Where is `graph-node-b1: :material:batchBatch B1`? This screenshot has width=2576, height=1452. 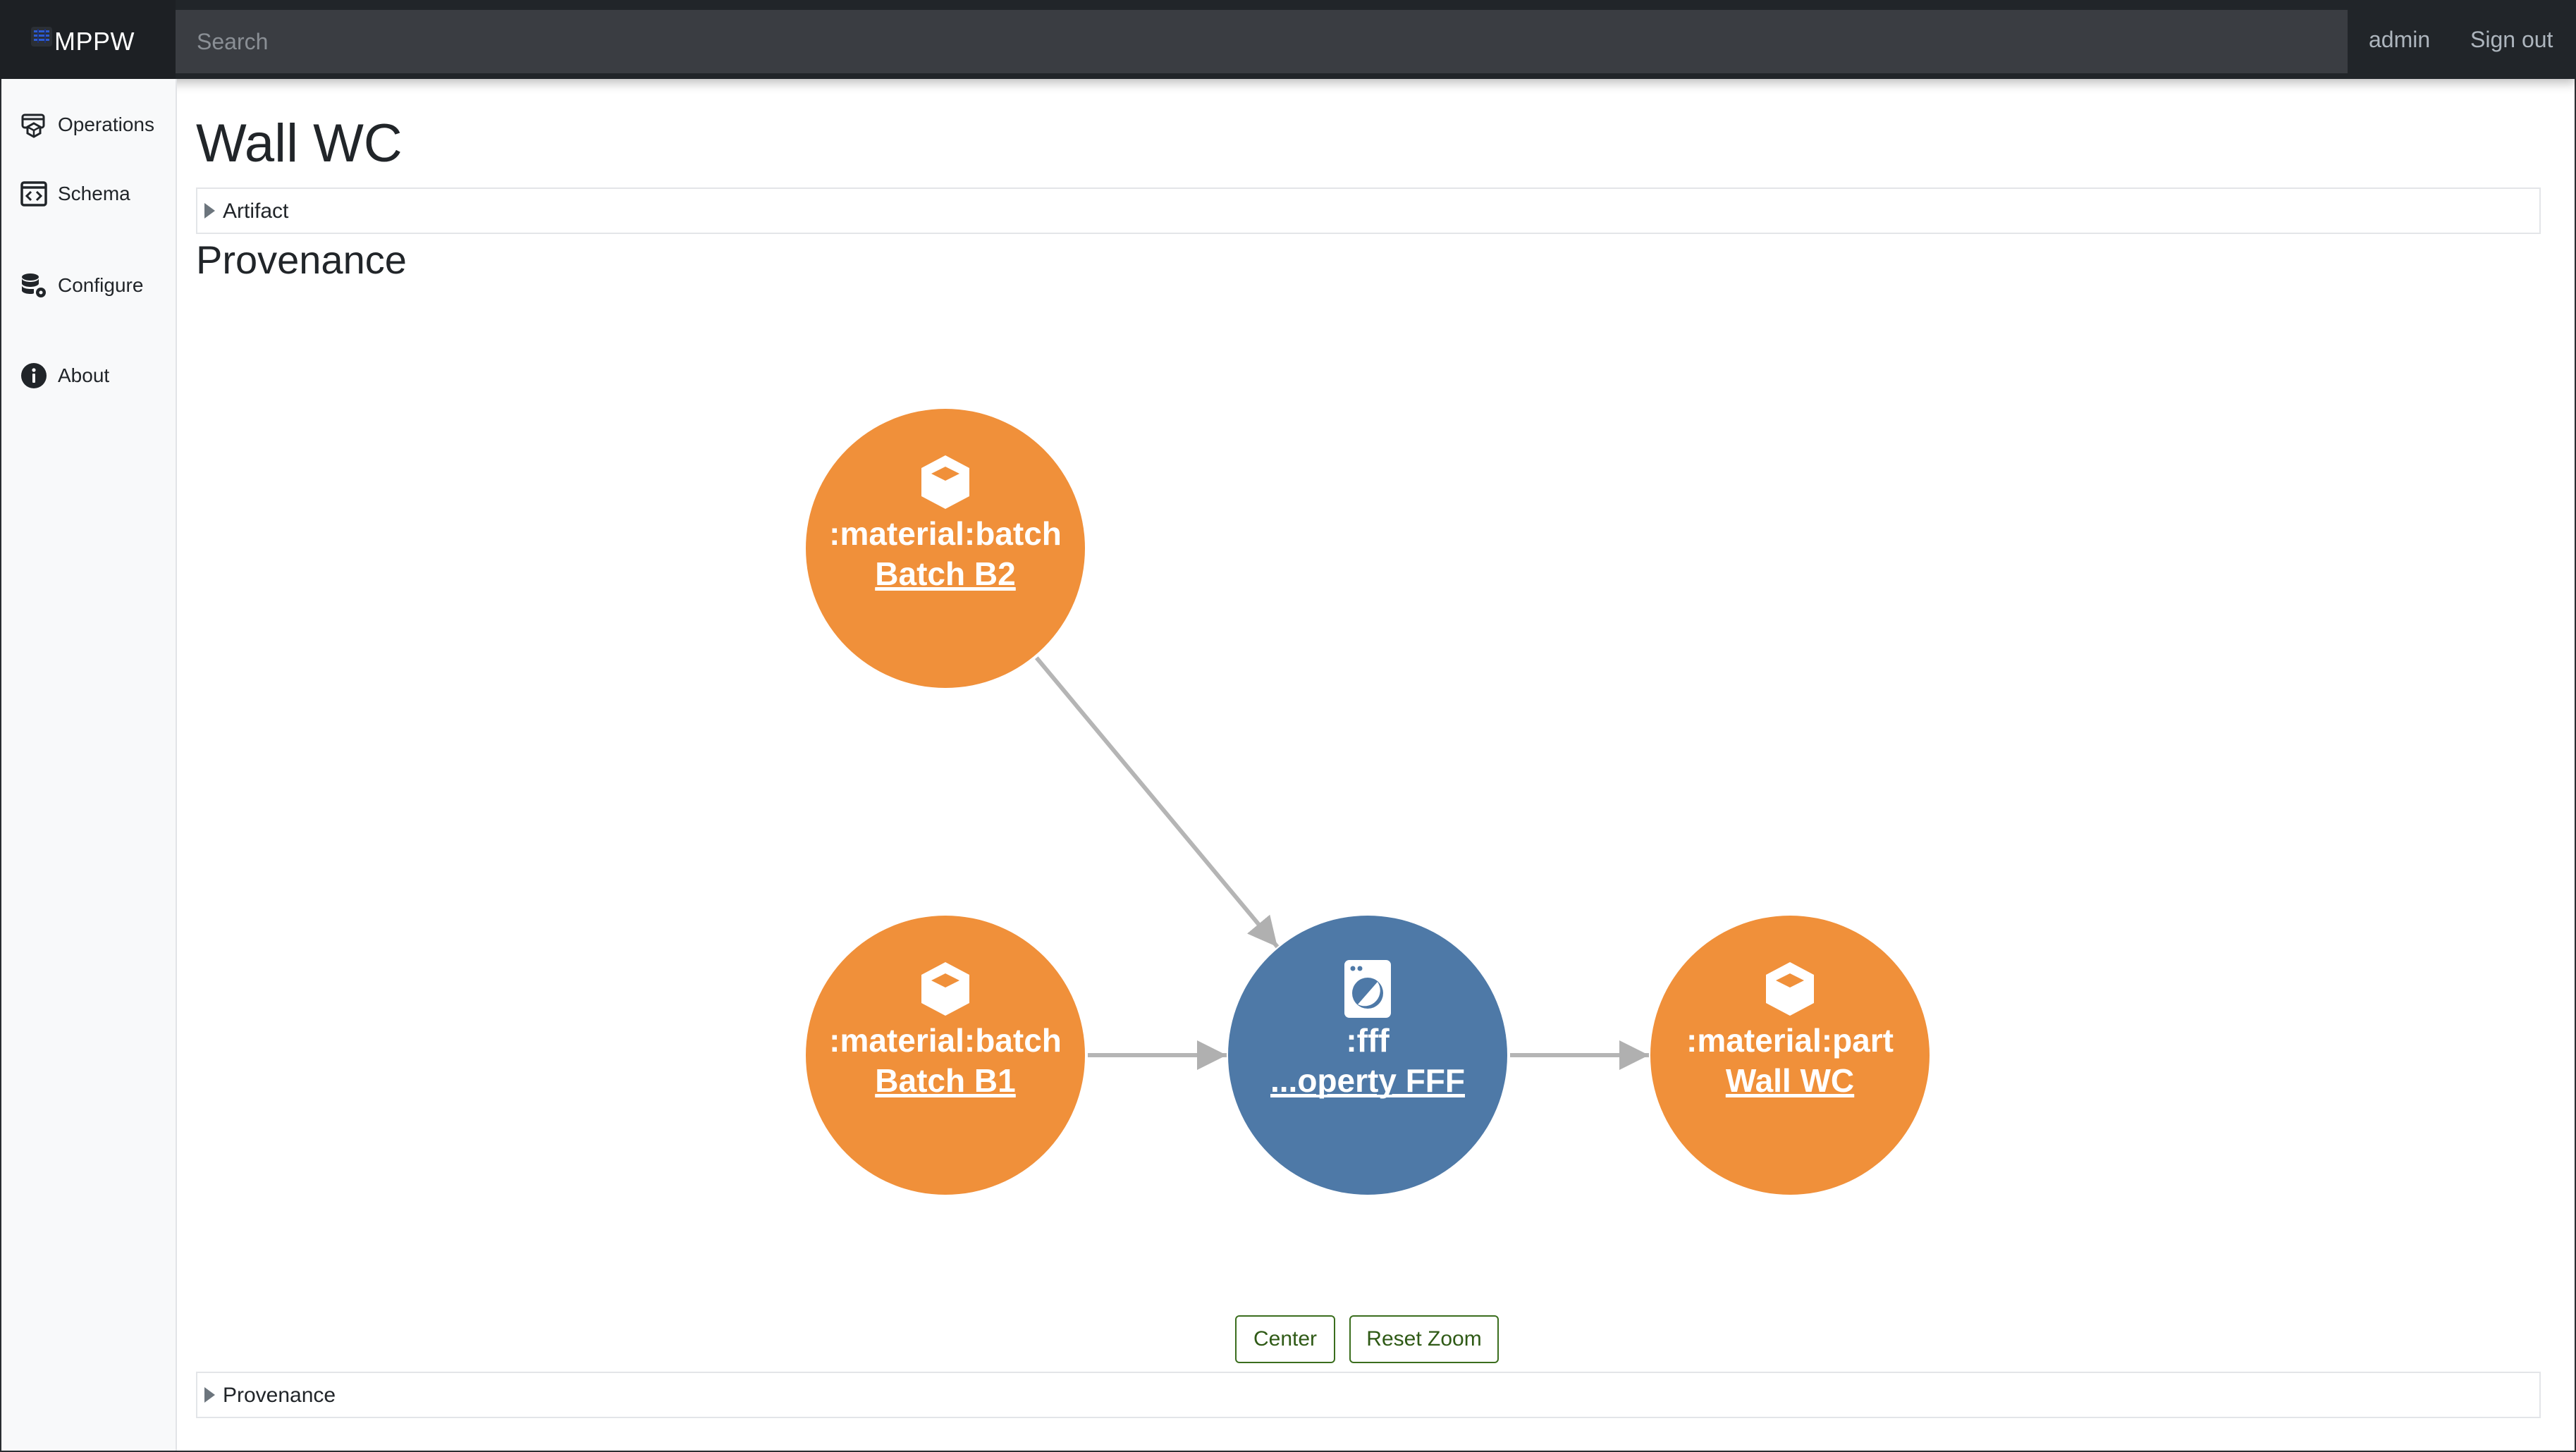
graph-node-b1: :material:batchBatch B1 is located at coordinates (945, 1055).